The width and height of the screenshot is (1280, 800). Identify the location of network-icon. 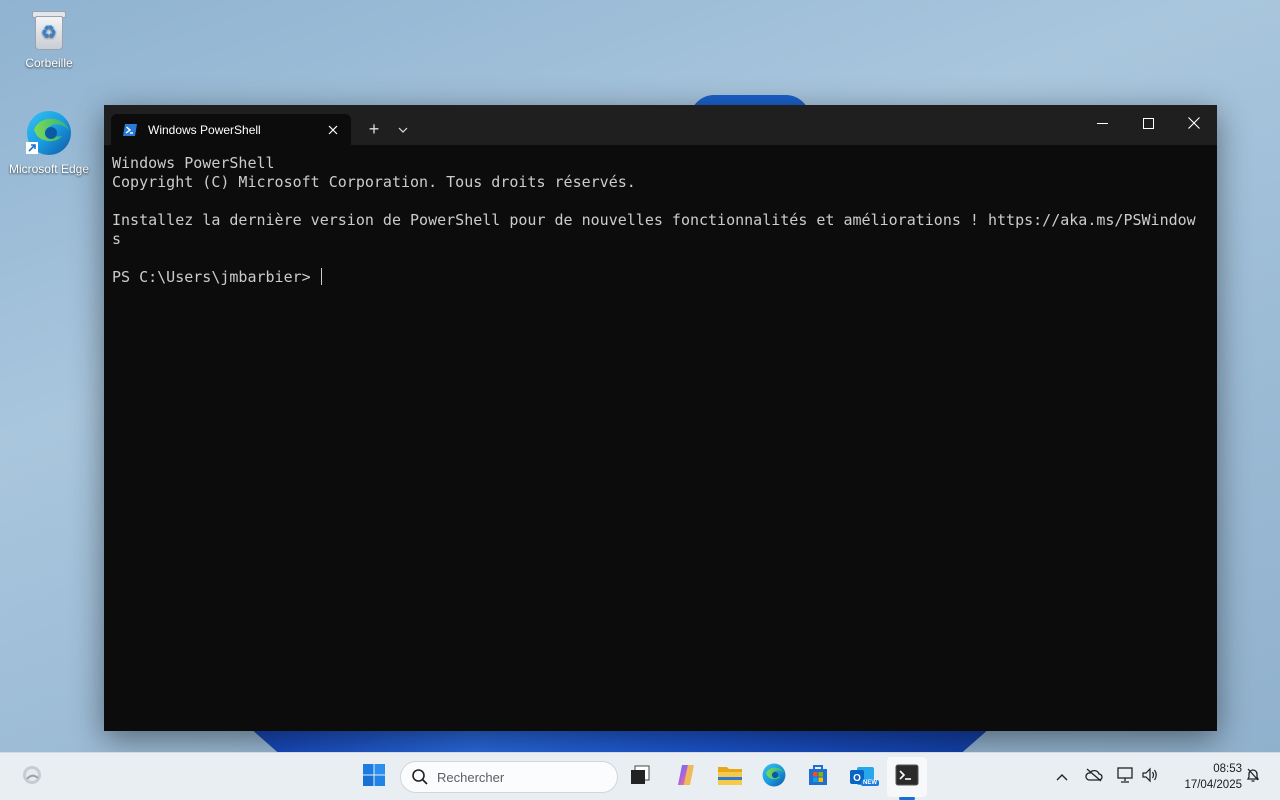
(1125, 777).